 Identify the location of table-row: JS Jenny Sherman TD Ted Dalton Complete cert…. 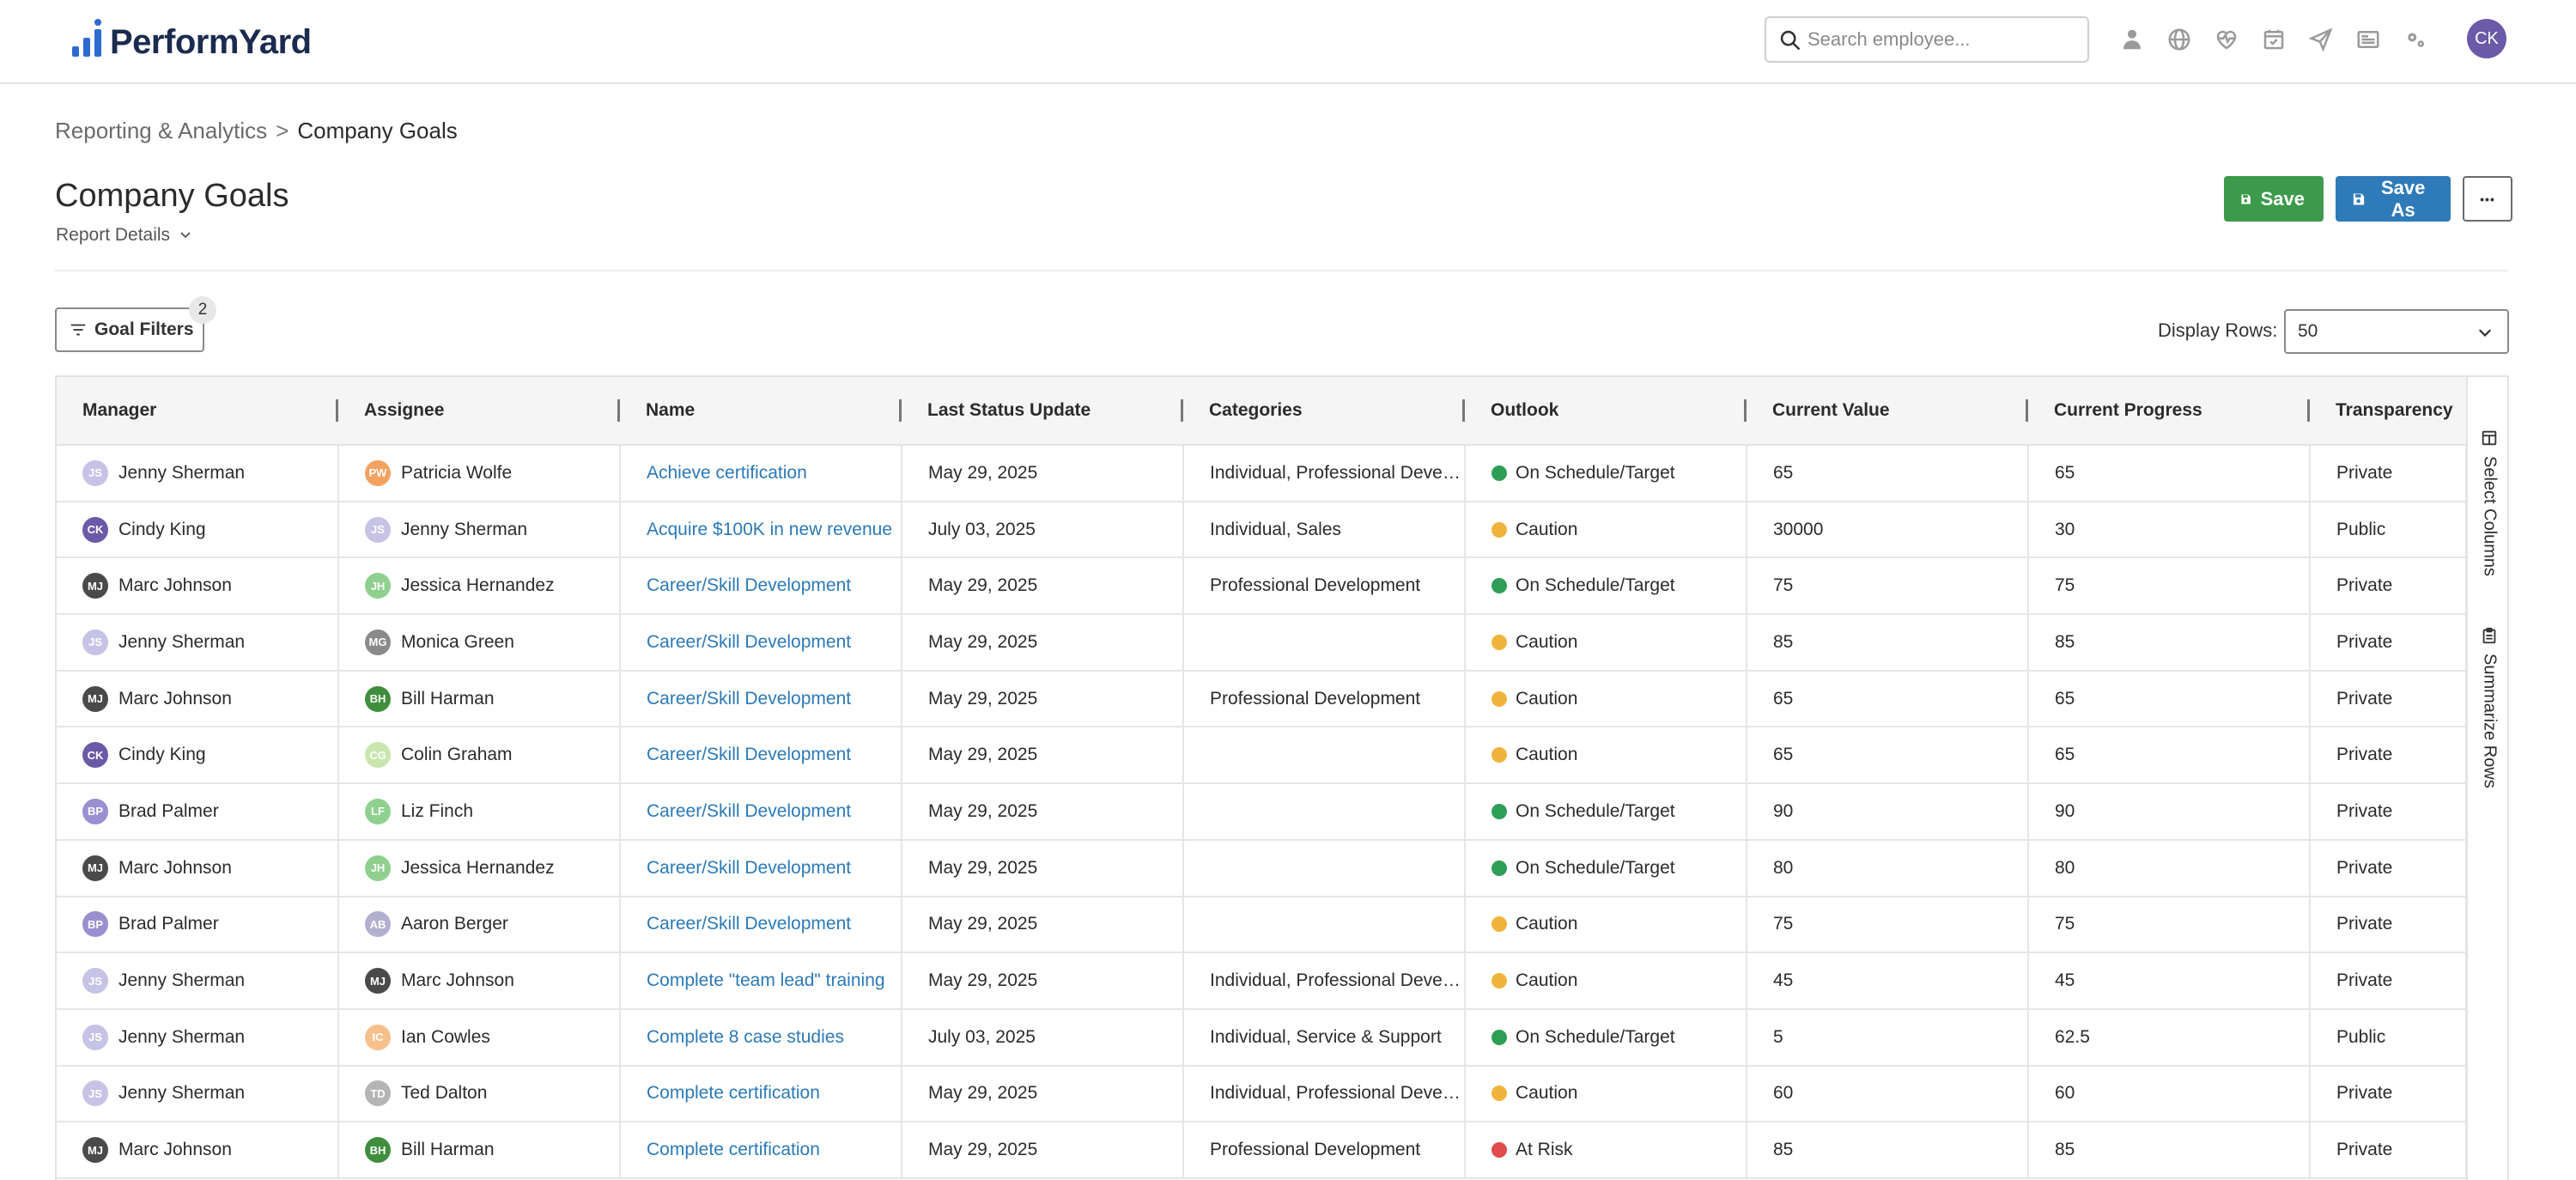
(1262, 1094).